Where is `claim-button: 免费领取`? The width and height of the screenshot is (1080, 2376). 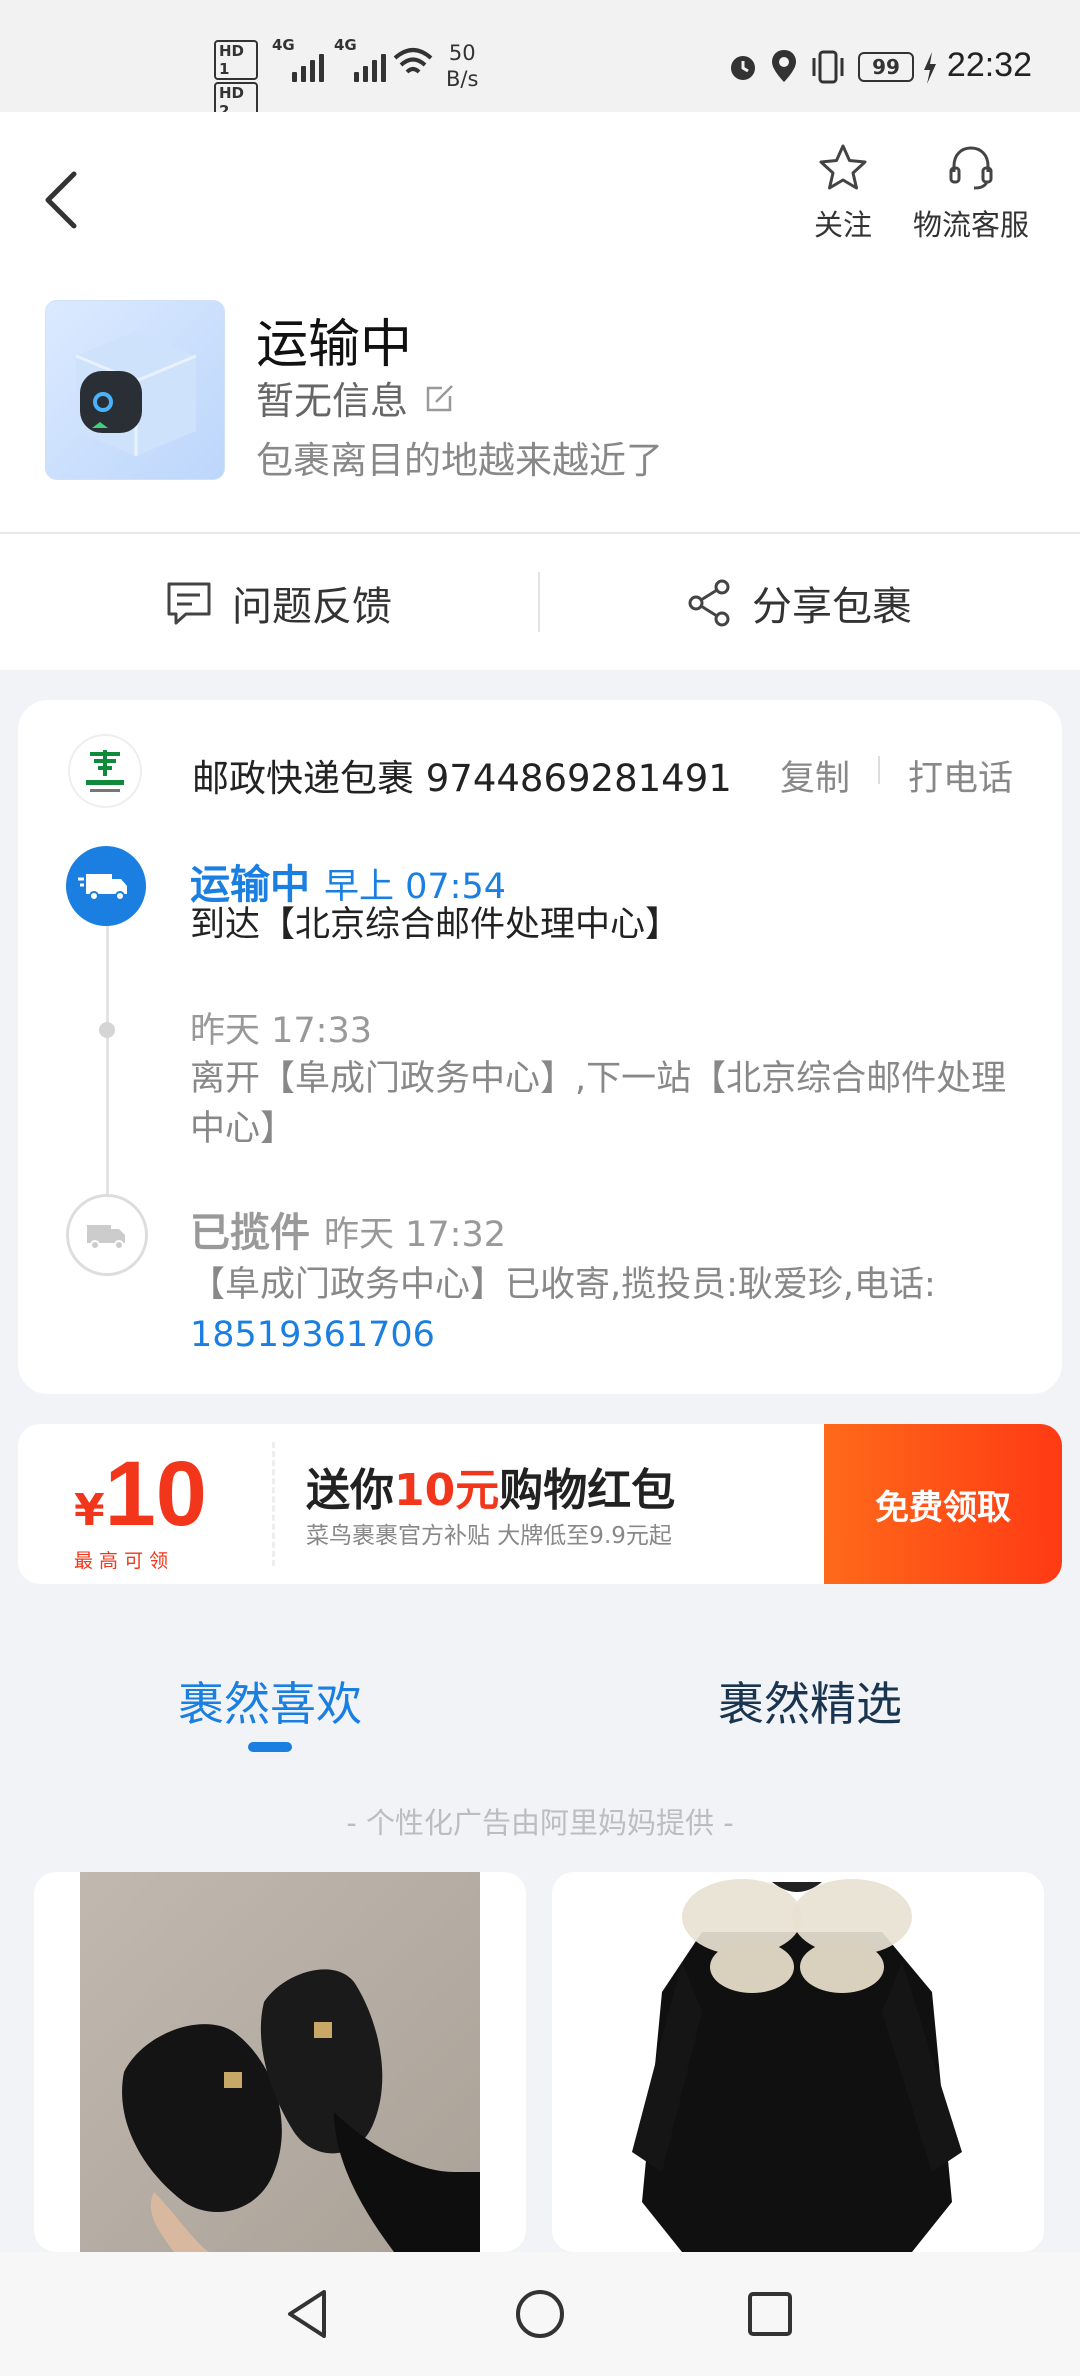 claim-button: 免费领取 is located at coordinates (939, 1504).